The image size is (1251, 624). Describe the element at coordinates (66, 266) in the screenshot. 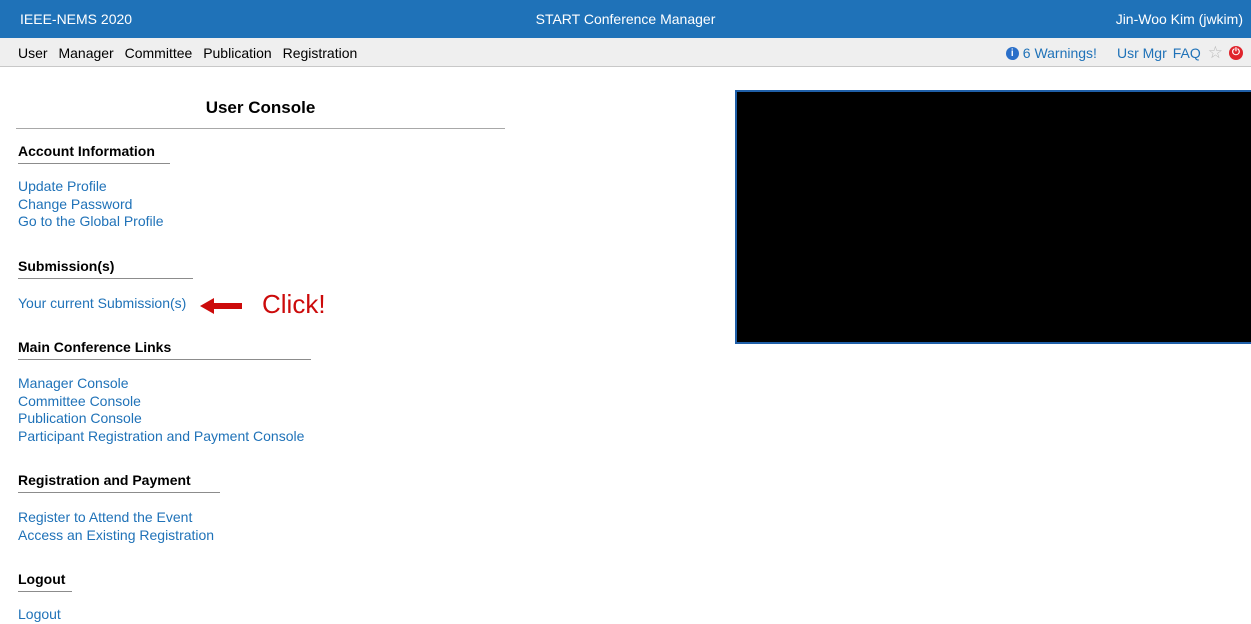

I see `section-heading: Submission(s)` at that location.